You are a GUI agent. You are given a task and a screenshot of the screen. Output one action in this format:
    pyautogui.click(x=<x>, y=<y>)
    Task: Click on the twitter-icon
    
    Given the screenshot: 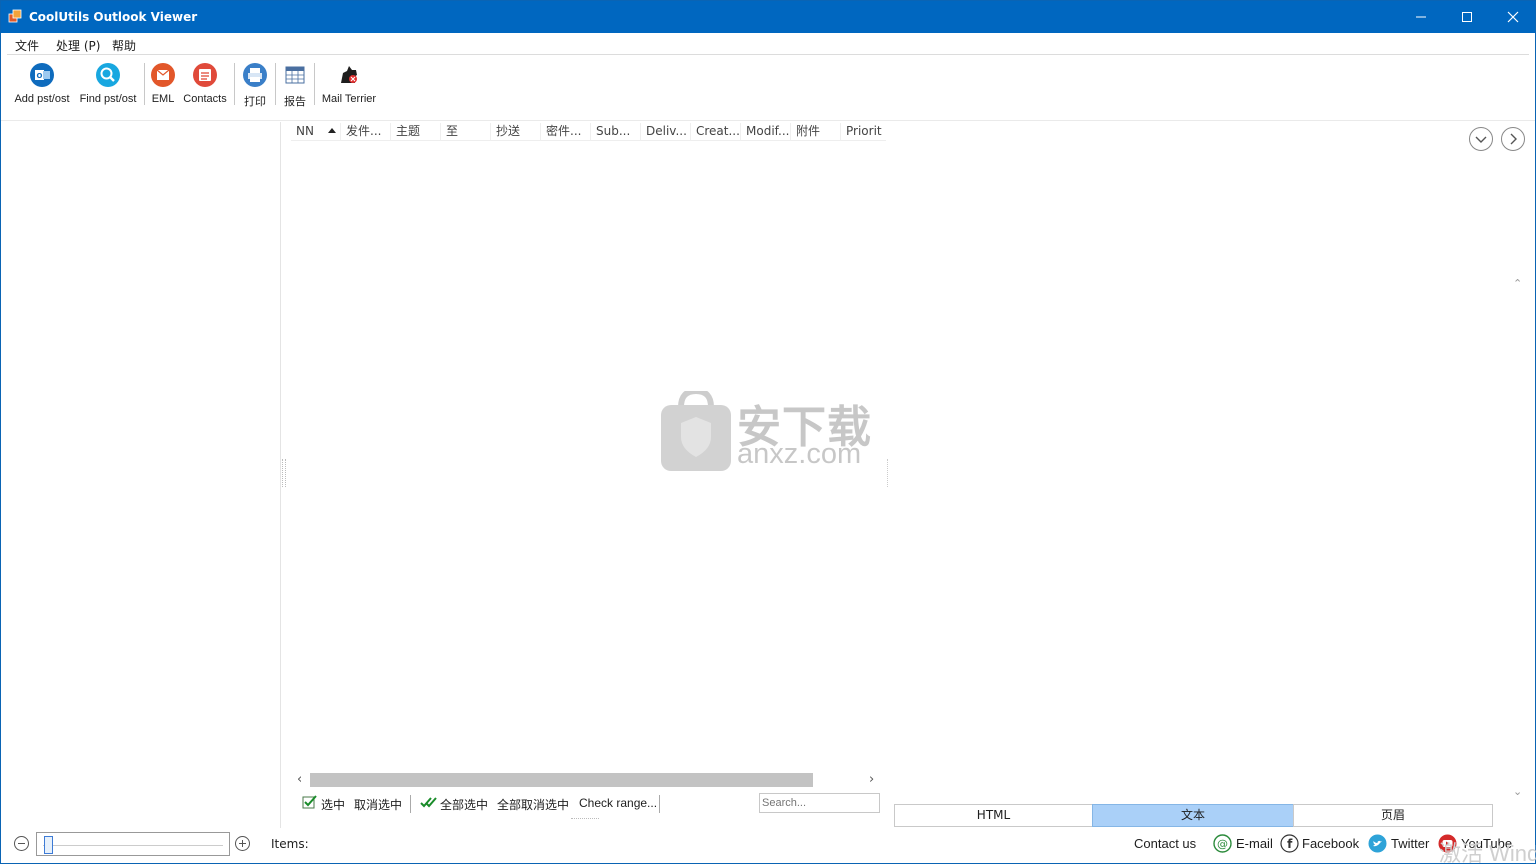 What is the action you would take?
    pyautogui.click(x=1377, y=843)
    